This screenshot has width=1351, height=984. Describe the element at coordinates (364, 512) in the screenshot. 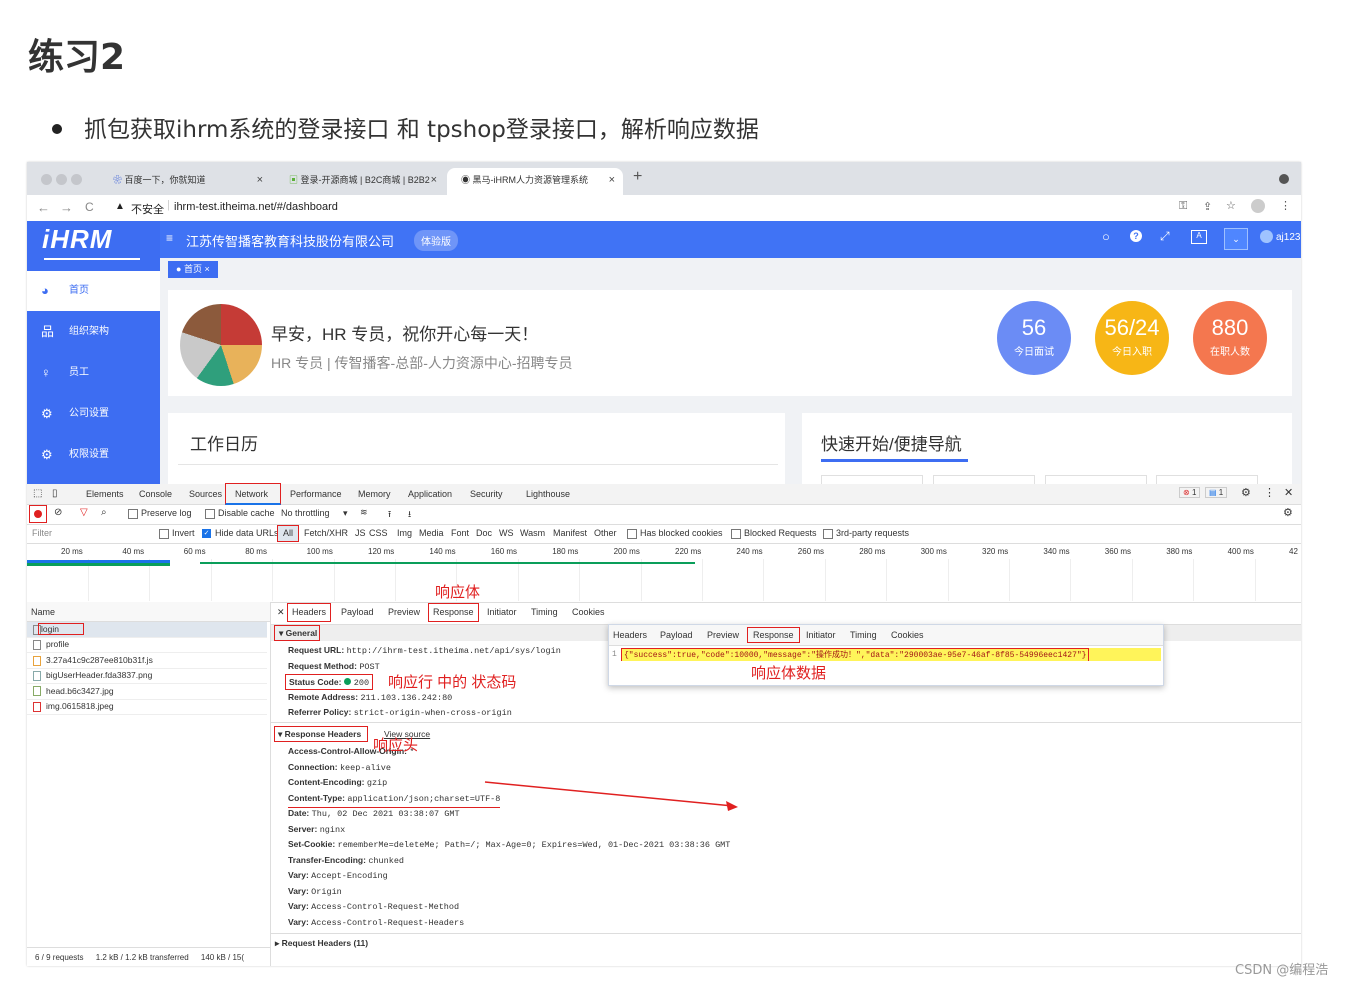

I see `network-conditions-icon: ≋` at that location.